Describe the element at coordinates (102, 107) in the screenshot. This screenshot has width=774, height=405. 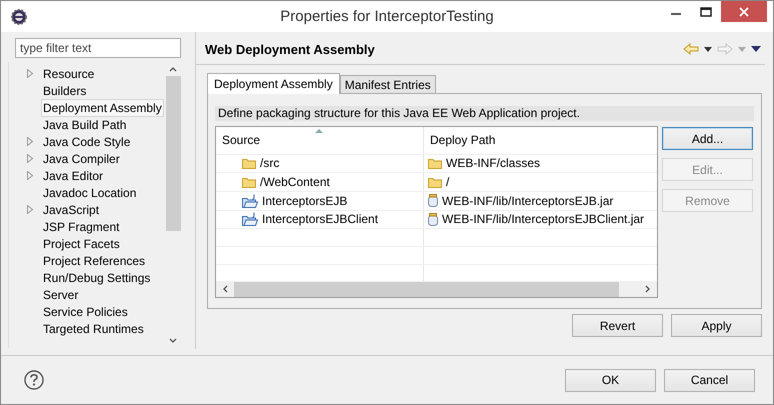
I see `tree-item: Deployment Assembly` at that location.